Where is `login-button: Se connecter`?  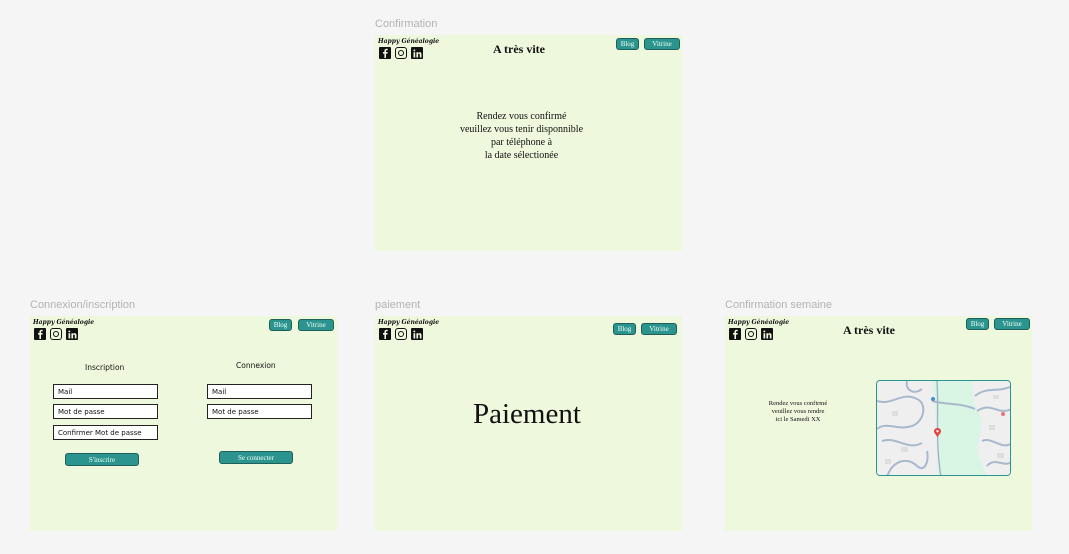
login-button: Se connecter is located at coordinates (256, 457).